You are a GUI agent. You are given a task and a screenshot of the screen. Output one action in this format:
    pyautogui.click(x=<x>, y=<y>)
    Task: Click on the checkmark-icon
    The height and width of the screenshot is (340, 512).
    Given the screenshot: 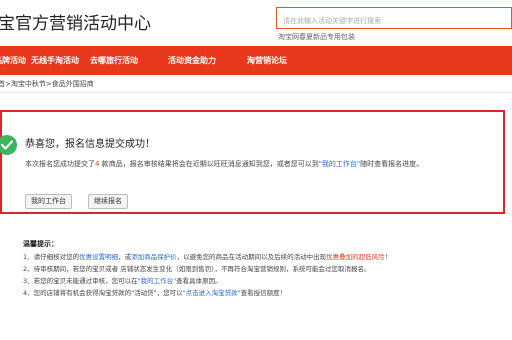 What is the action you would take?
    pyautogui.click(x=7, y=145)
    